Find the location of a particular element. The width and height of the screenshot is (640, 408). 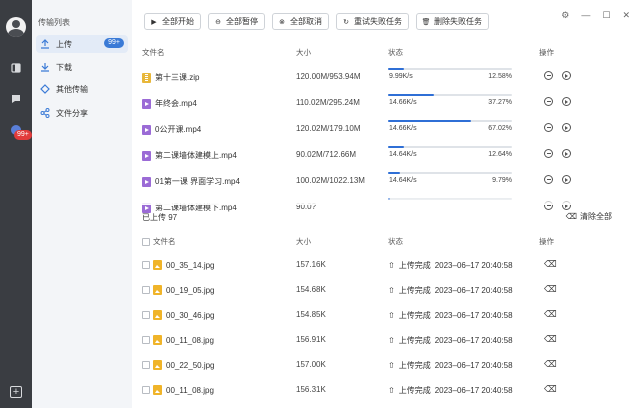

uploaded-header-name: 文件名 is located at coordinates (159, 241).